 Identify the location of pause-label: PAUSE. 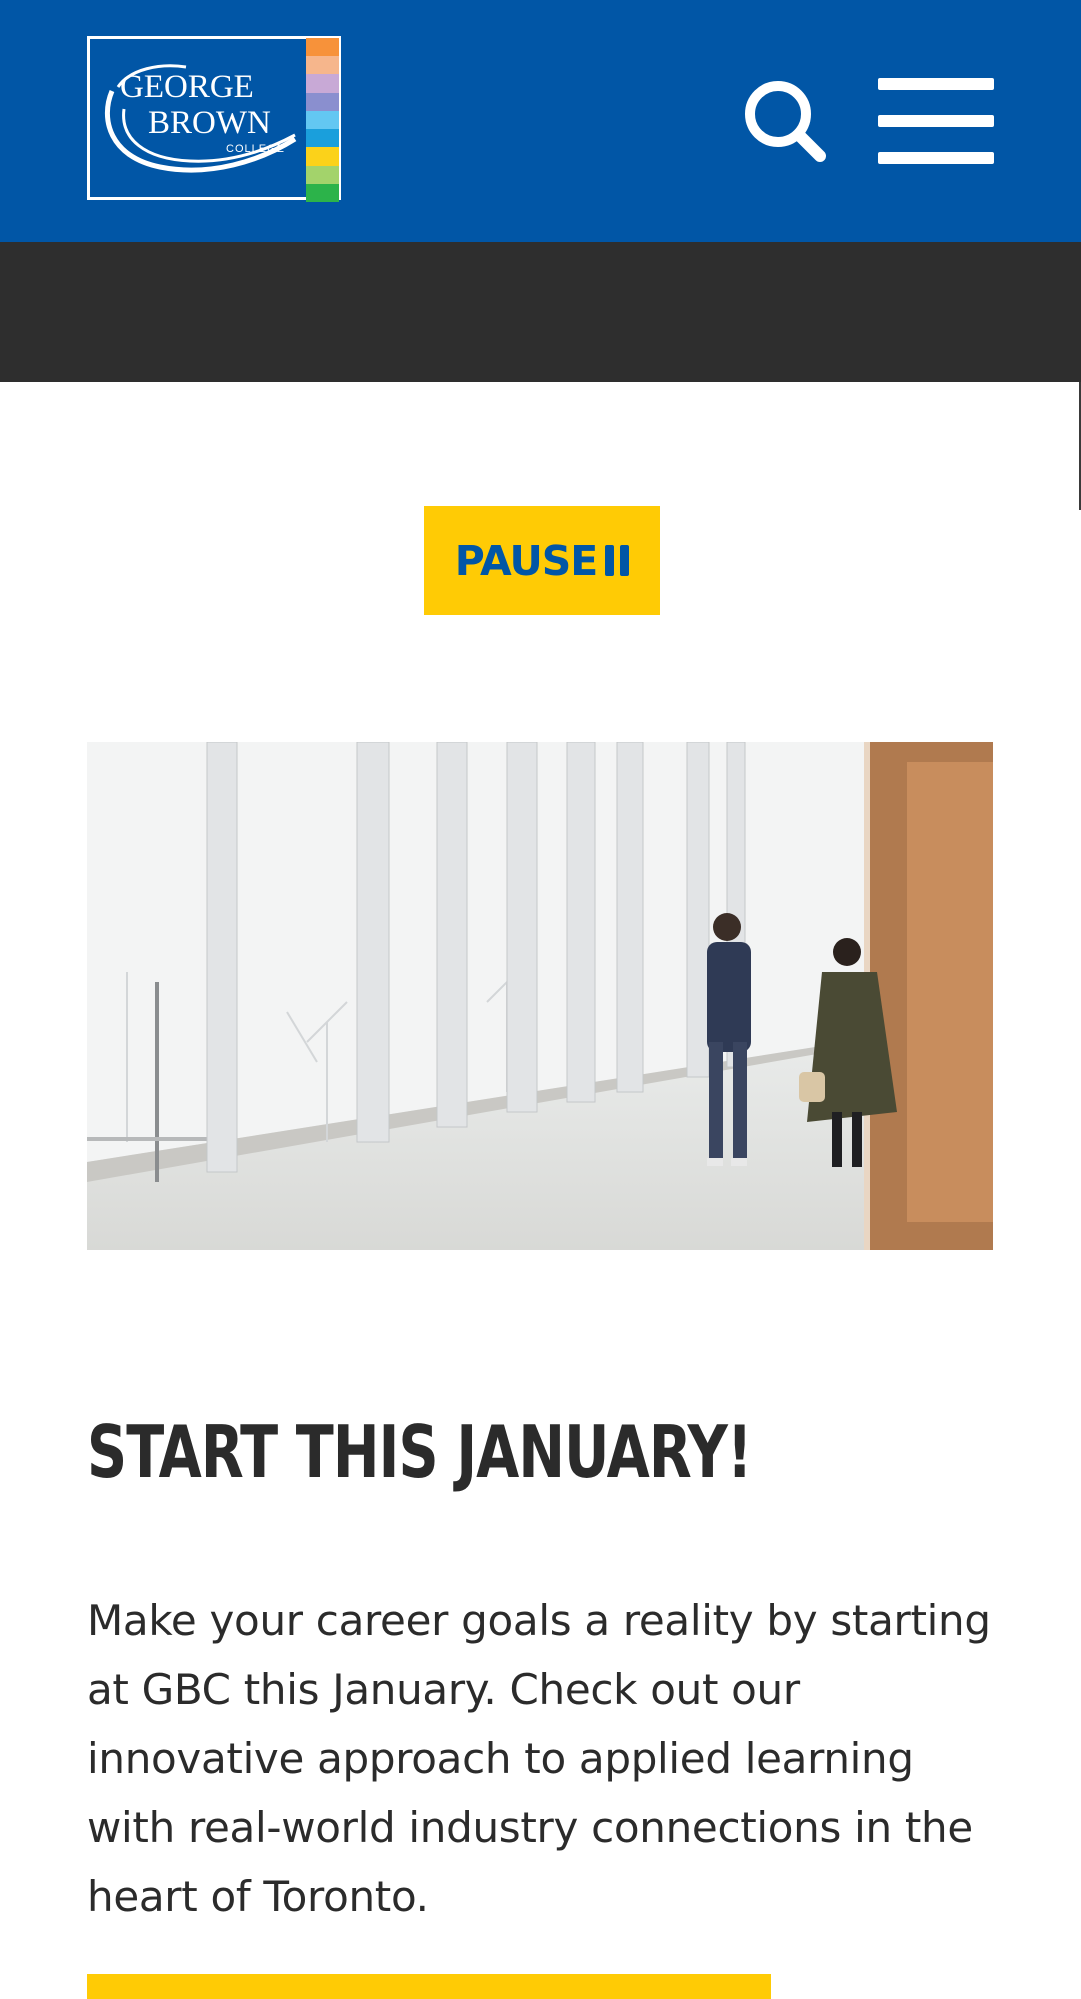
(526, 560).